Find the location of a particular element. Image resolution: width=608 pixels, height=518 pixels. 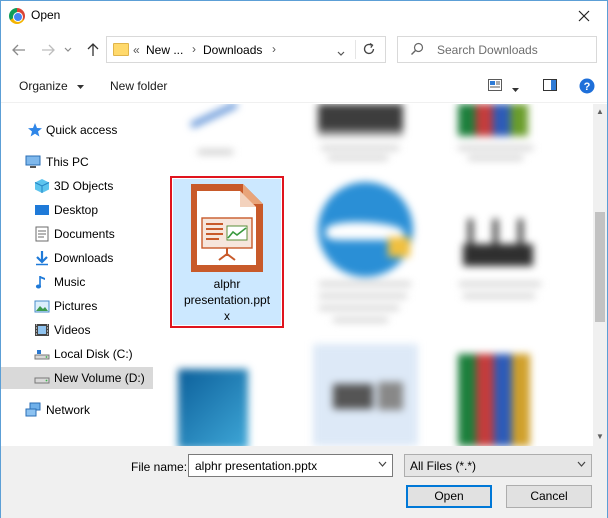

arrow-right-icon is located at coordinates (48, 50).